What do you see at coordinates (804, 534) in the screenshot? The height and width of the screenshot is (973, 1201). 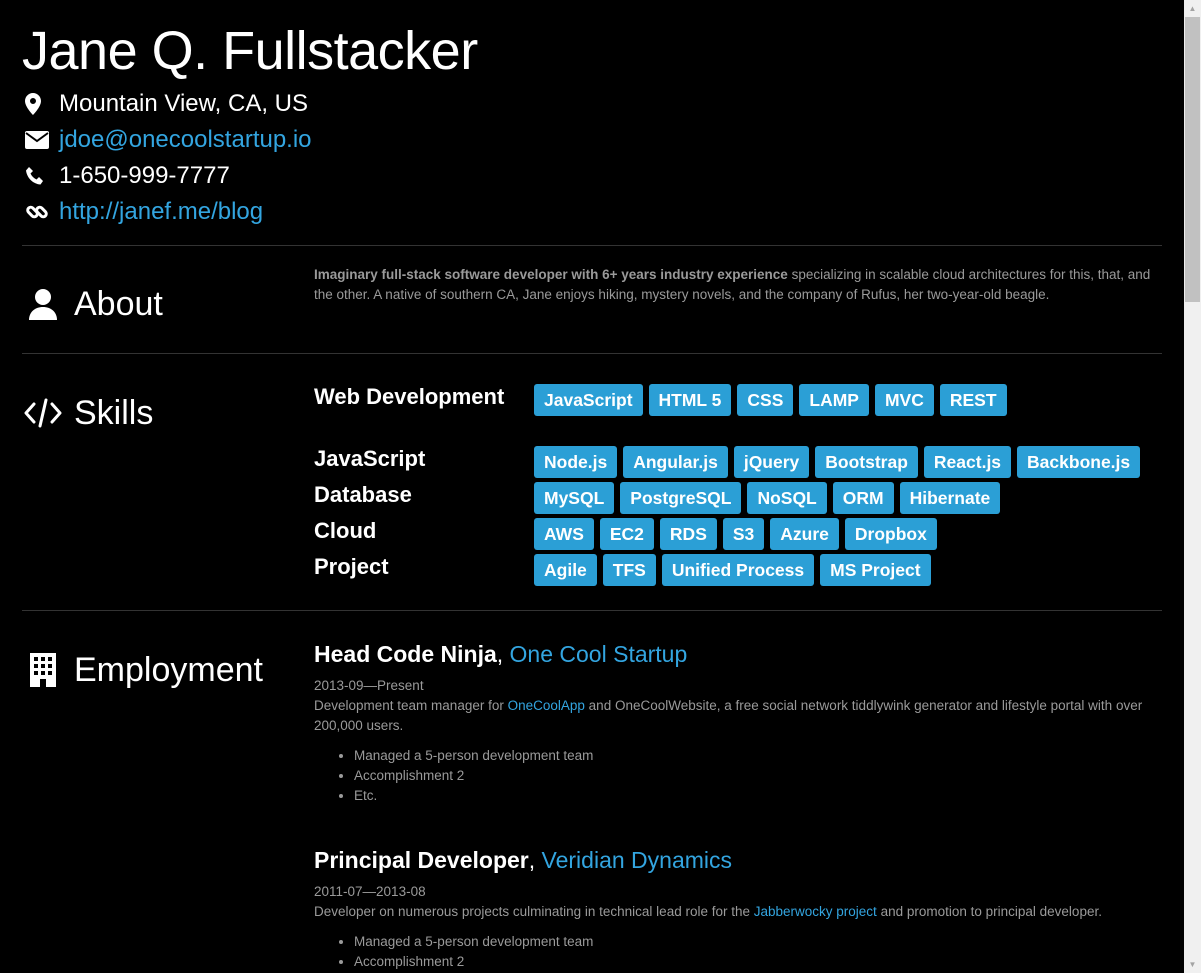 I see `skill-keyword: Azure` at bounding box center [804, 534].